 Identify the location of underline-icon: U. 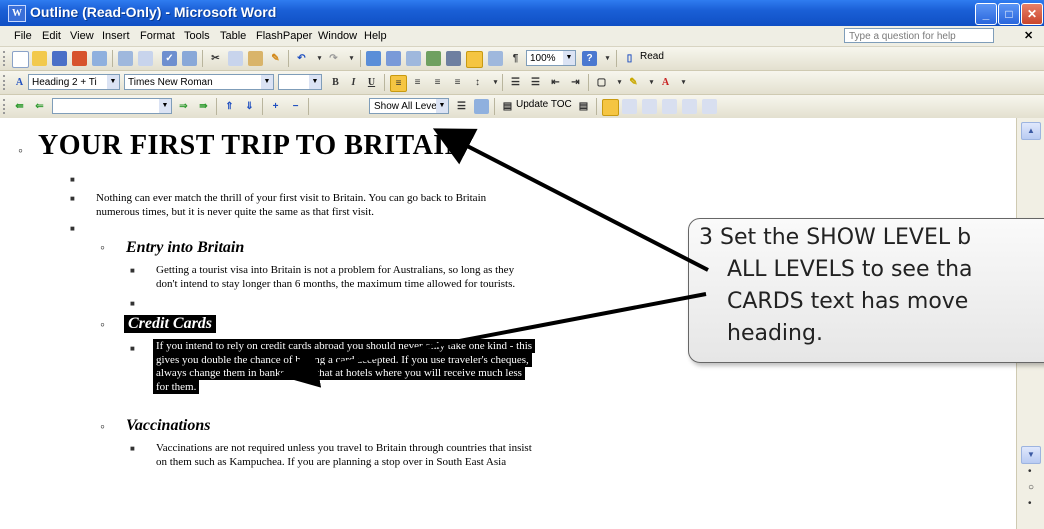
(371, 82).